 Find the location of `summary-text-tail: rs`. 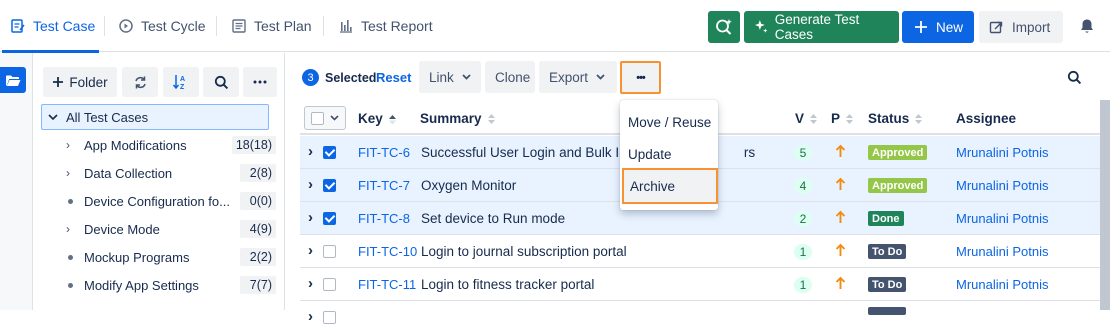

summary-text-tail: rs is located at coordinates (749, 152).